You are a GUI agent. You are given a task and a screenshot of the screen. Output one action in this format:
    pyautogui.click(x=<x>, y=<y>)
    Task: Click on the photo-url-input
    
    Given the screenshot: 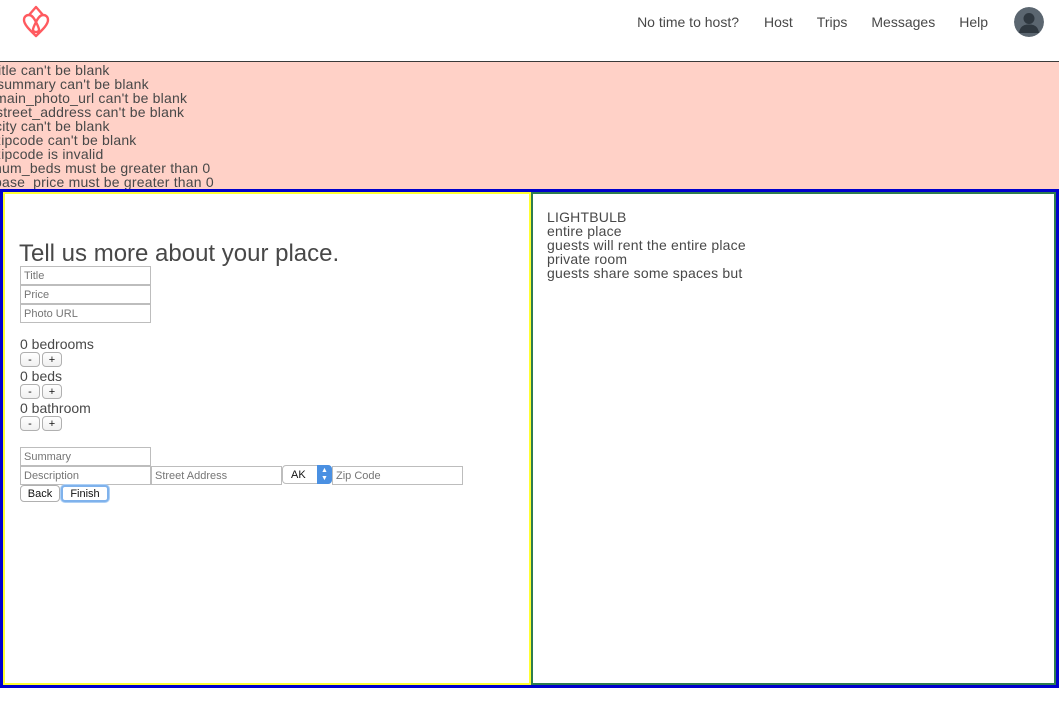 What is the action you would take?
    pyautogui.click(x=85, y=313)
    